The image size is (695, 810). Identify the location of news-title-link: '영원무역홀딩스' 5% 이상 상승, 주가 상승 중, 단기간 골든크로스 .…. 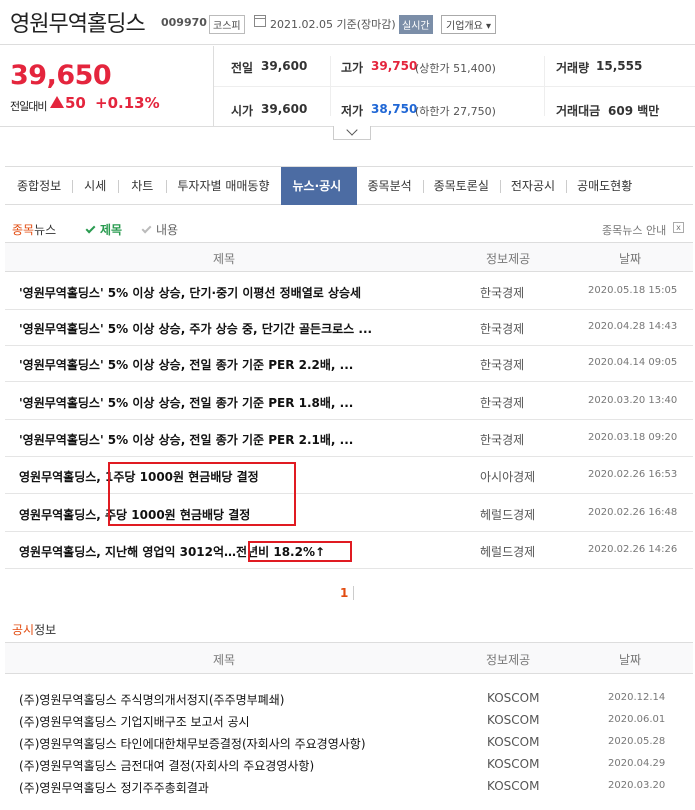
(195, 328).